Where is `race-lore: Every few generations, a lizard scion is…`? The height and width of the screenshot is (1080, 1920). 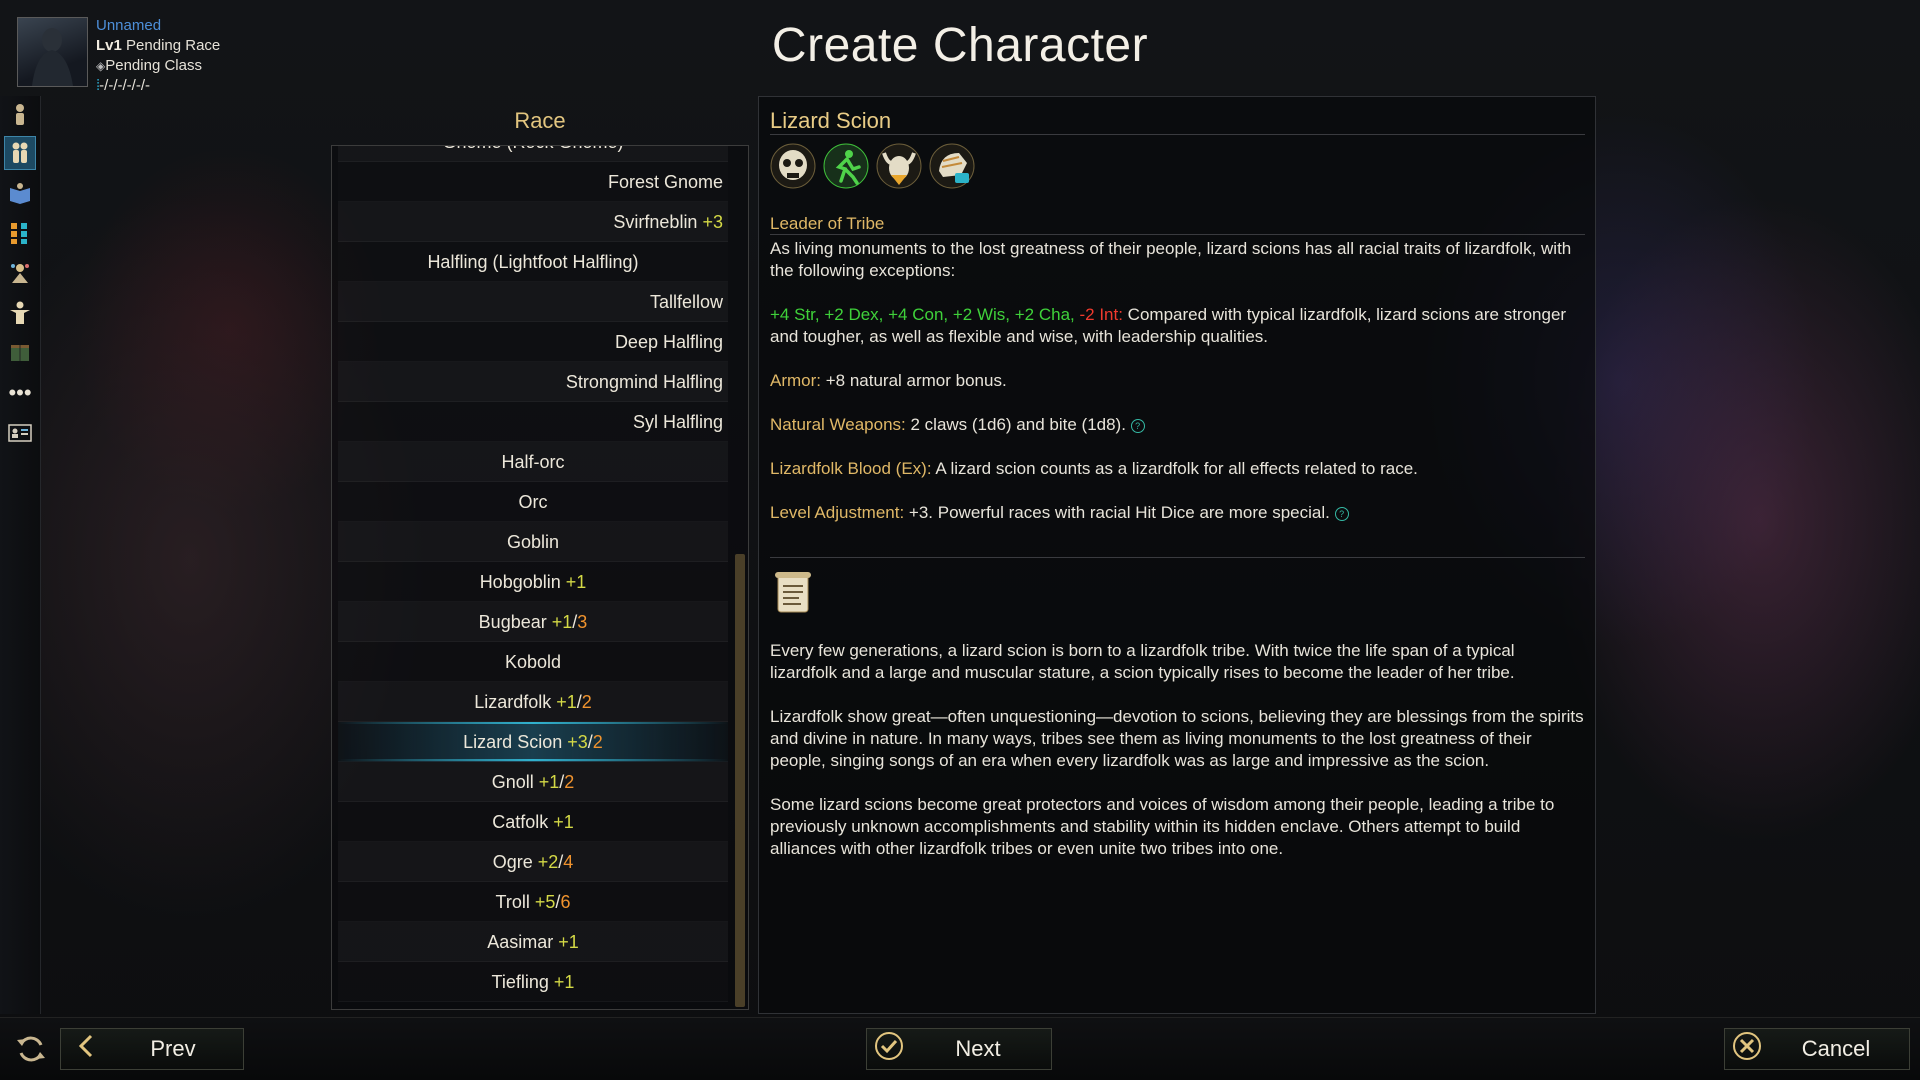
race-lore: Every few generations, a lizard scion is… is located at coordinates (1177, 761).